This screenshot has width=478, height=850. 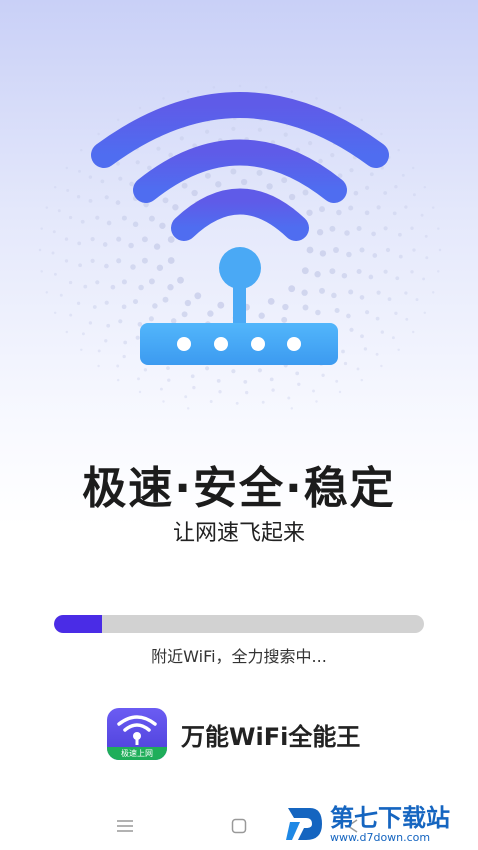 What do you see at coordinates (239, 624) in the screenshot?
I see `search-progress-bar` at bounding box center [239, 624].